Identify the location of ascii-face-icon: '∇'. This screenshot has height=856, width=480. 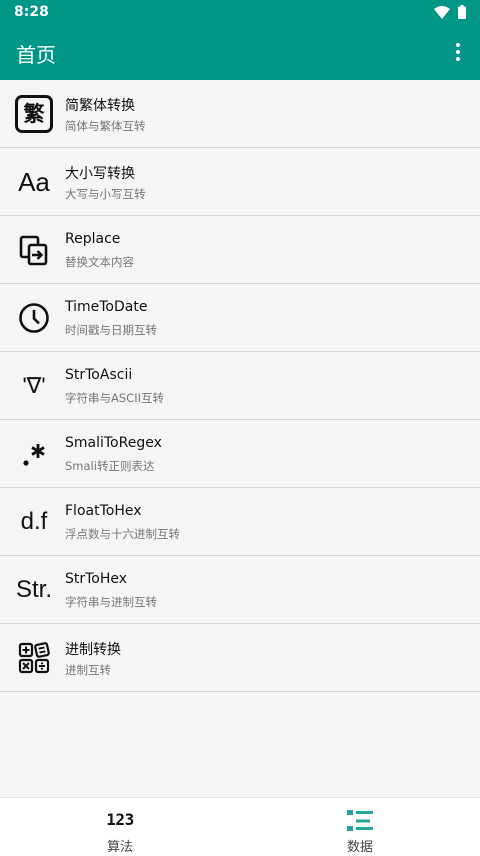
(34, 385).